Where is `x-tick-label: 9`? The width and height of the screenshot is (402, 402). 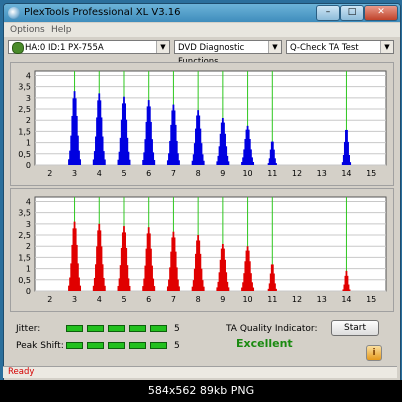
x-tick-label: 9 is located at coordinates (222, 173).